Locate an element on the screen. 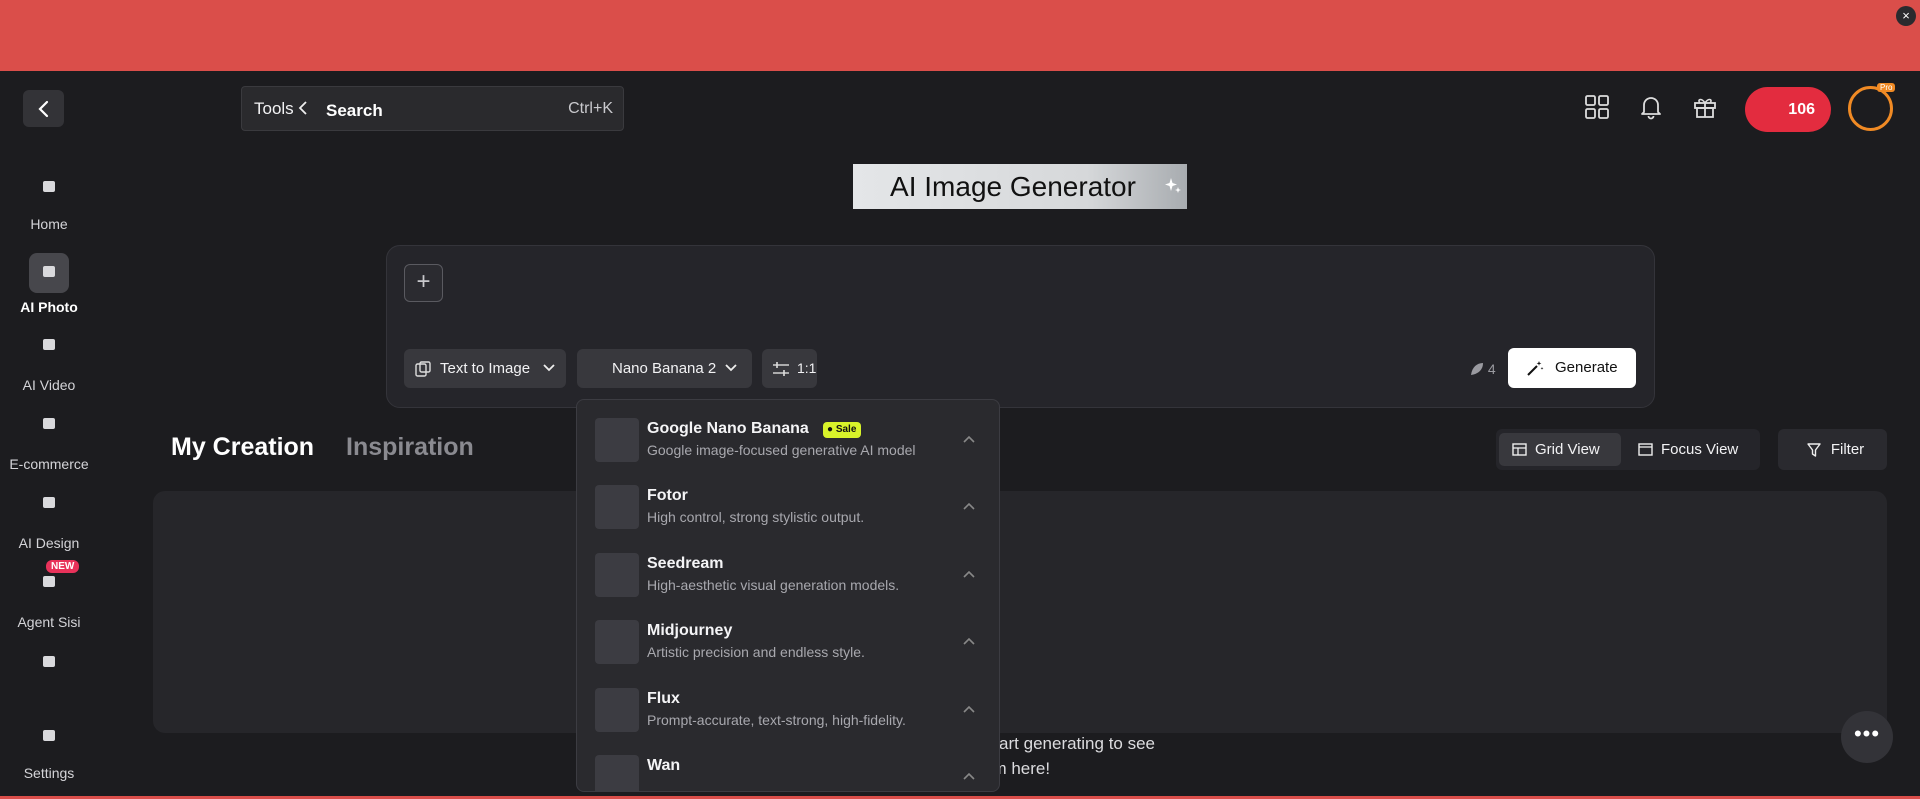  back-button is located at coordinates (43, 108).